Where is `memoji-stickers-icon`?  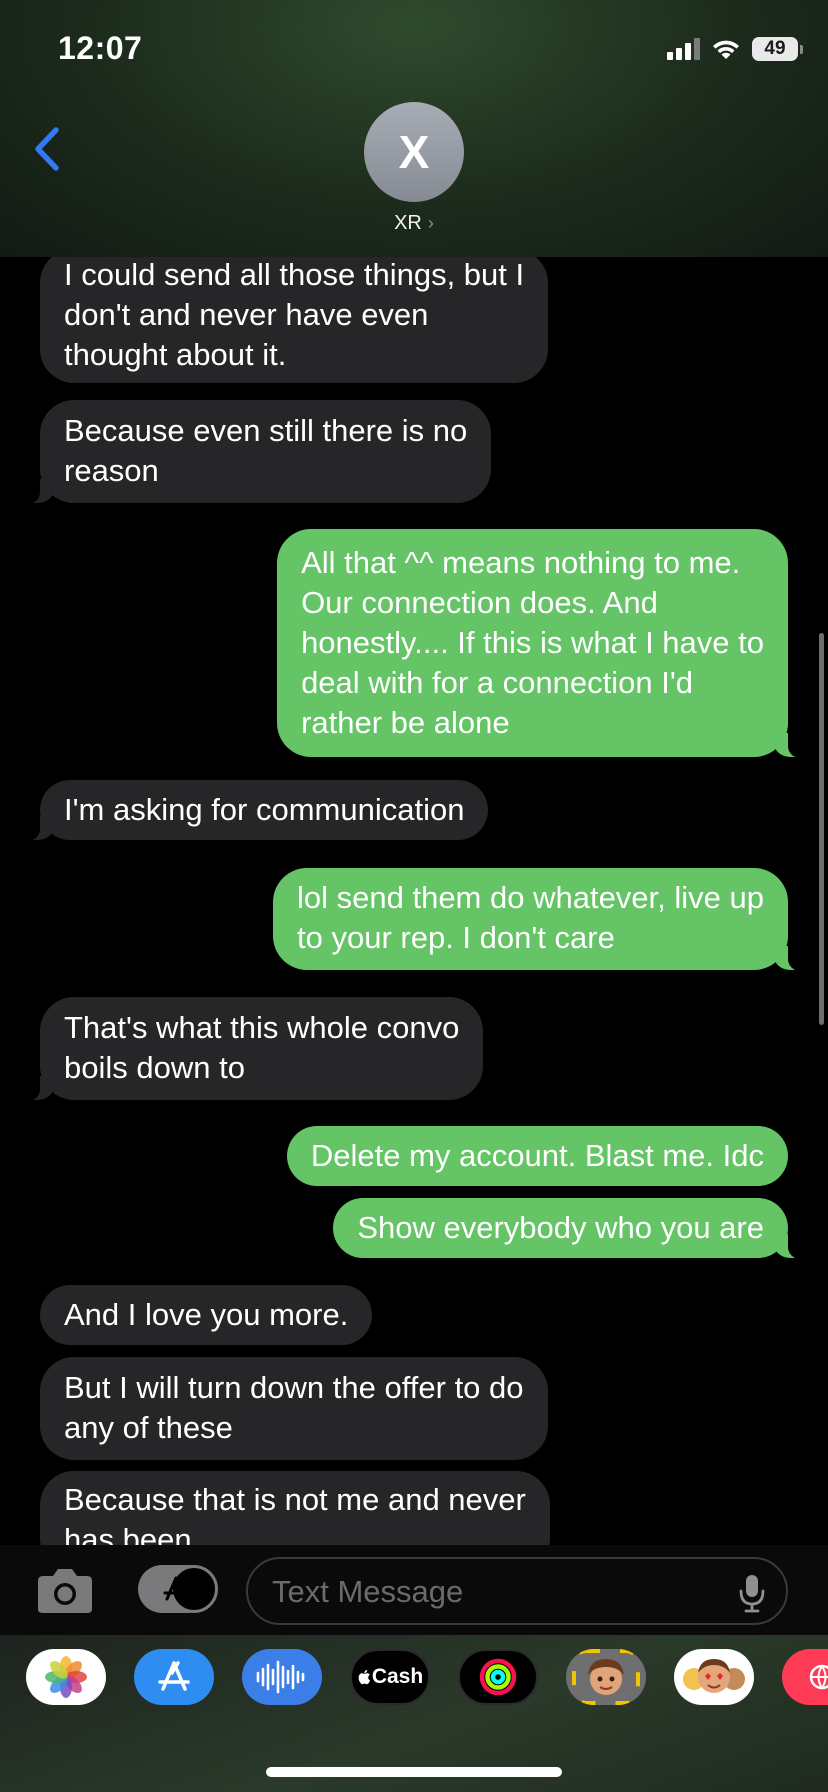 memoji-stickers-icon is located at coordinates (714, 1676).